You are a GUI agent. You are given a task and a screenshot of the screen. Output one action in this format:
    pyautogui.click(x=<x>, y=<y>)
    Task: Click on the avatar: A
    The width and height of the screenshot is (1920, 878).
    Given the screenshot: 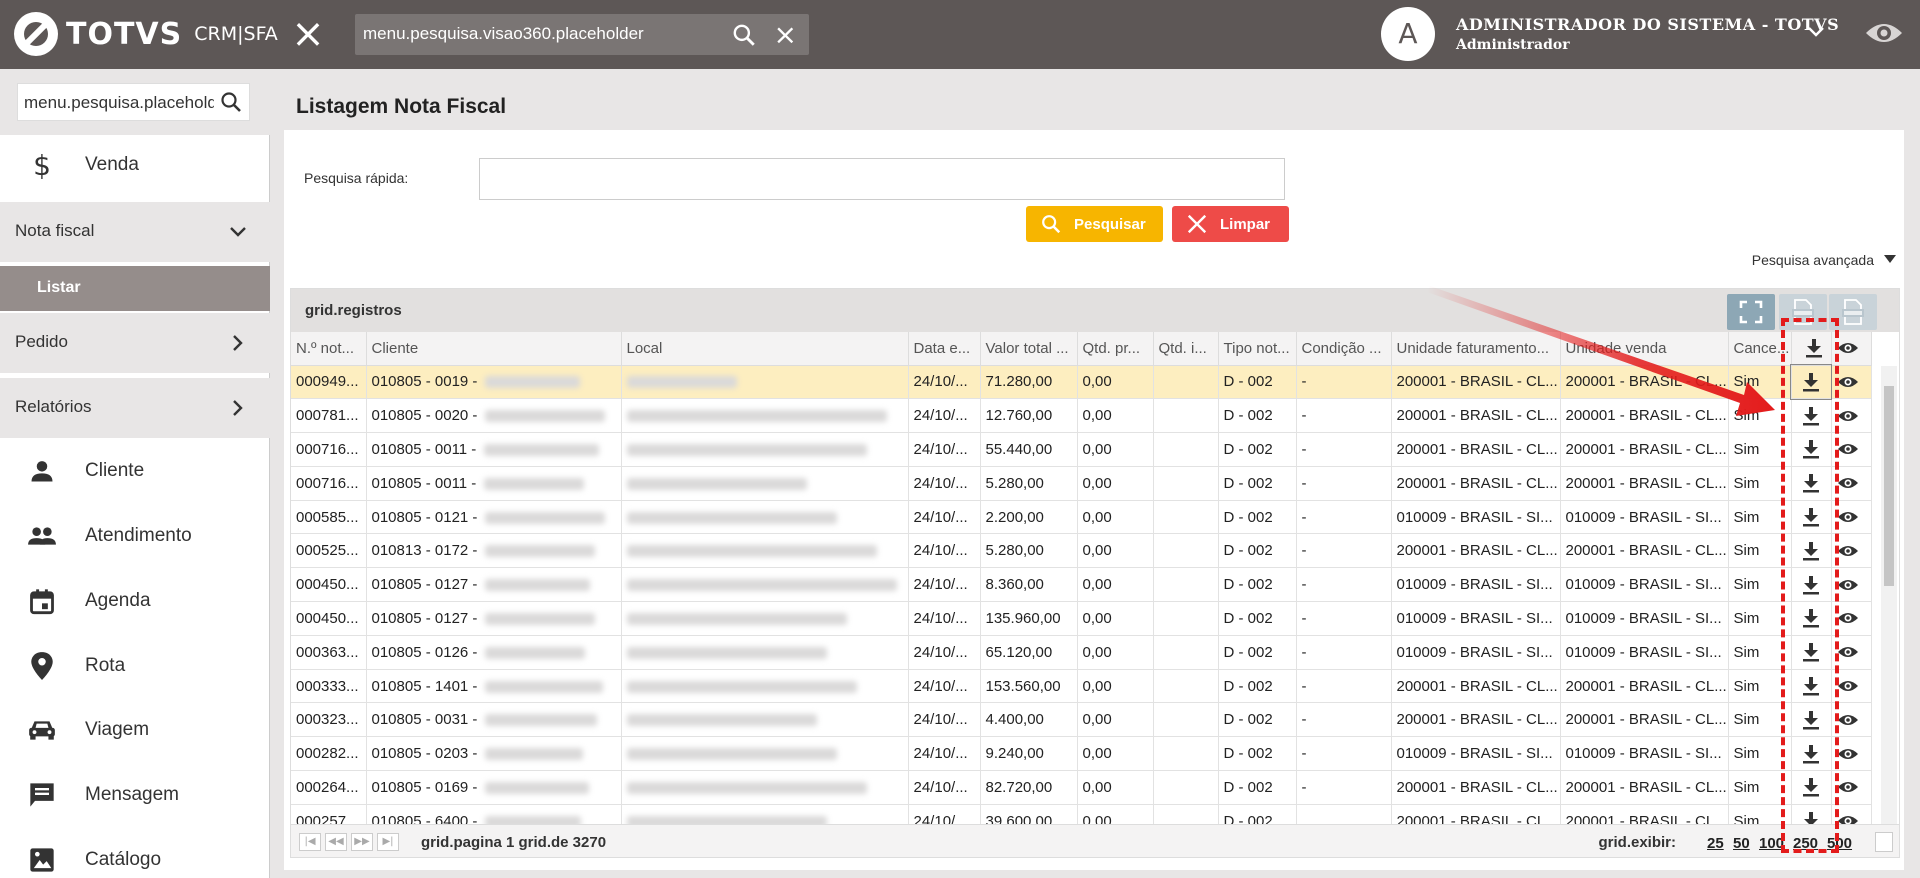 What is the action you would take?
    pyautogui.click(x=1408, y=34)
    